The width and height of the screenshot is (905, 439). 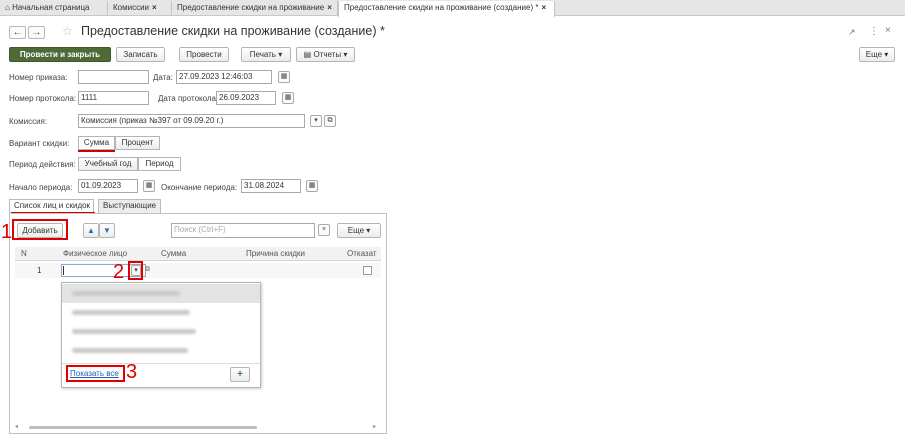 What do you see at coordinates (140, 54) in the screenshot?
I see `save-button: Записать` at bounding box center [140, 54].